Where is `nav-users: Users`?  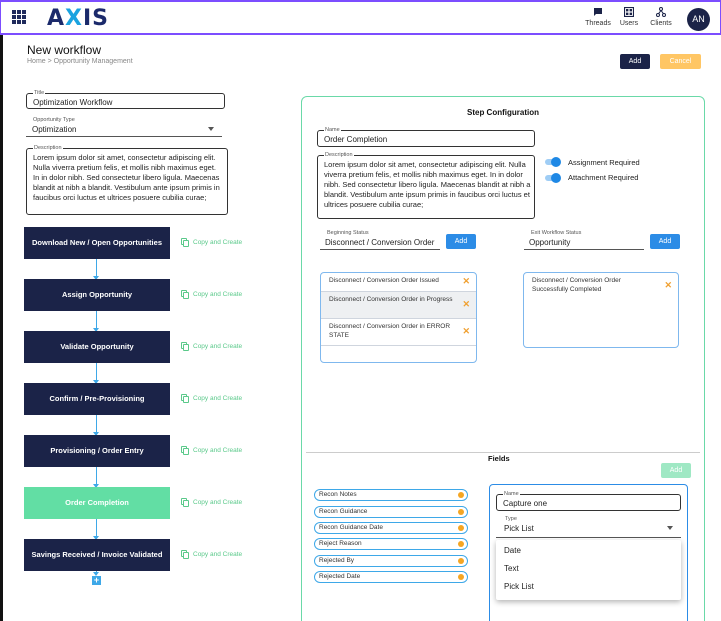 nav-users: Users is located at coordinates (629, 17).